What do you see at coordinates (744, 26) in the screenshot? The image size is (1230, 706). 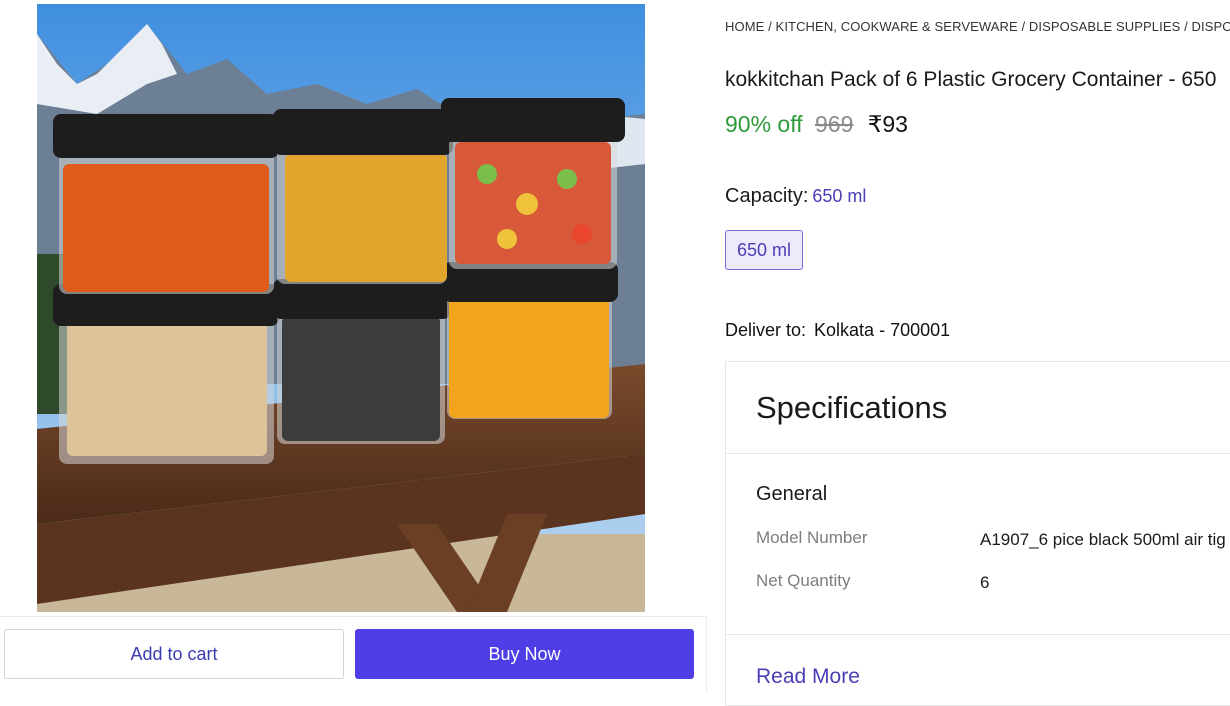 I see `breadcrumb-home: HOME` at bounding box center [744, 26].